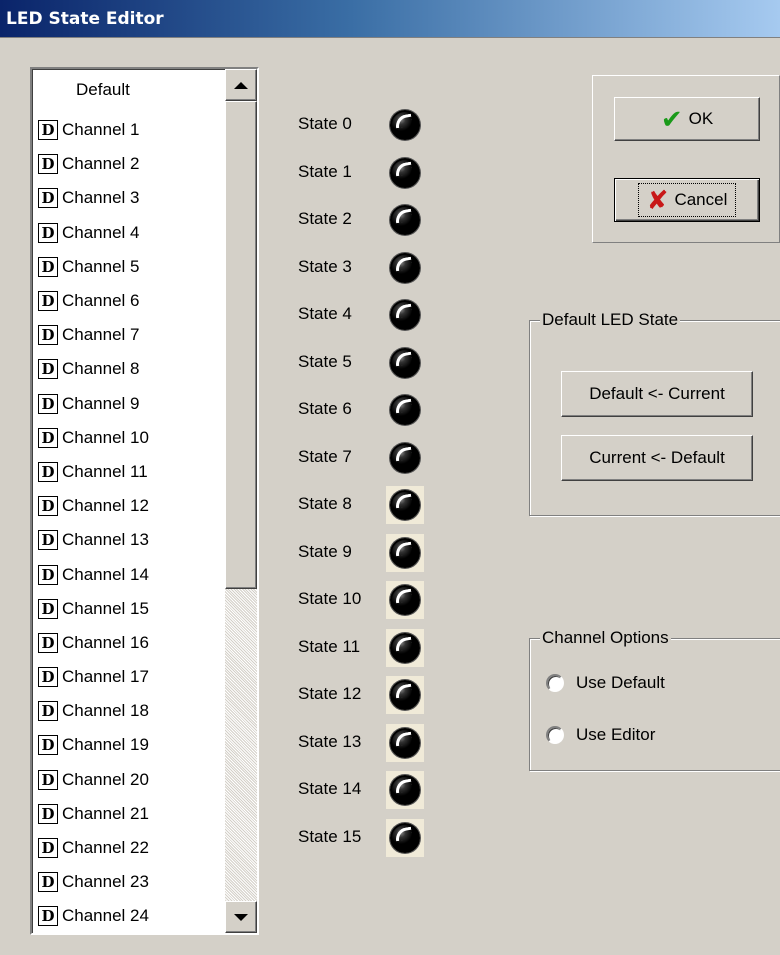 Image resolution: width=780 pixels, height=955 pixels. I want to click on list-item-default: Default, so click(129, 96).